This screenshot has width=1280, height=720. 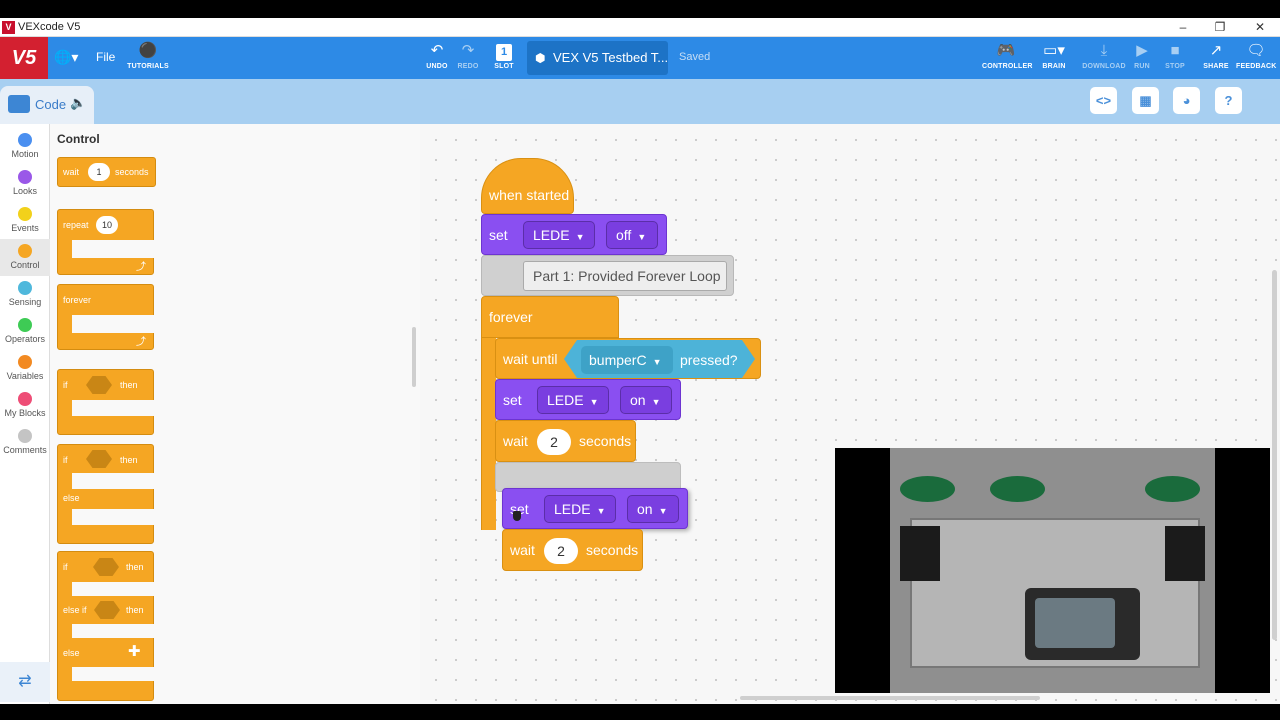 I want to click on download-icon: ⤓, so click(x=1104, y=50).